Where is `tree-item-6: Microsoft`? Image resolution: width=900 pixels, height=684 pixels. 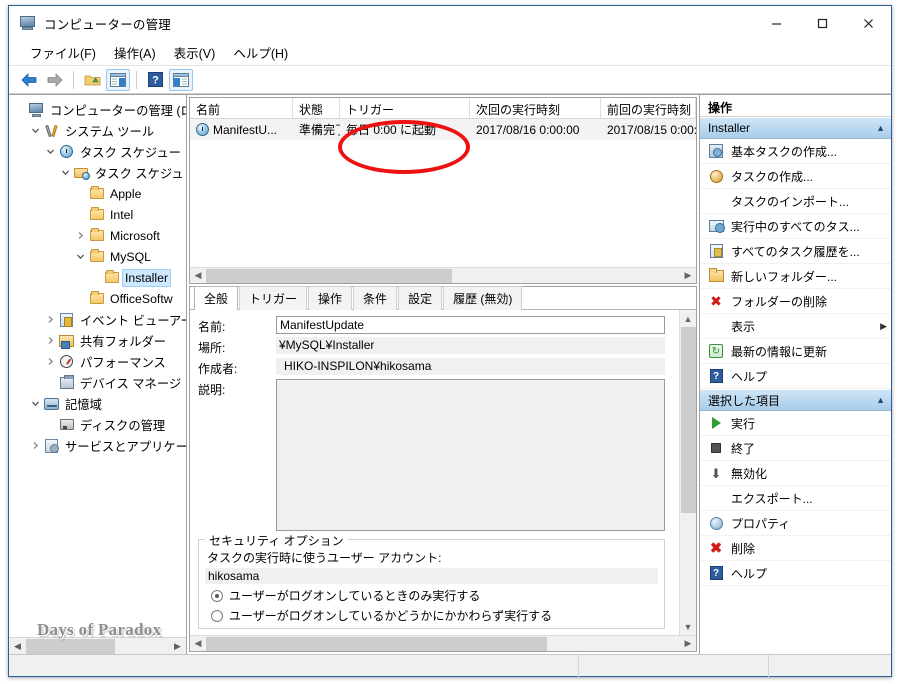
tree-item-6: Microsoft is located at coordinates (97, 235).